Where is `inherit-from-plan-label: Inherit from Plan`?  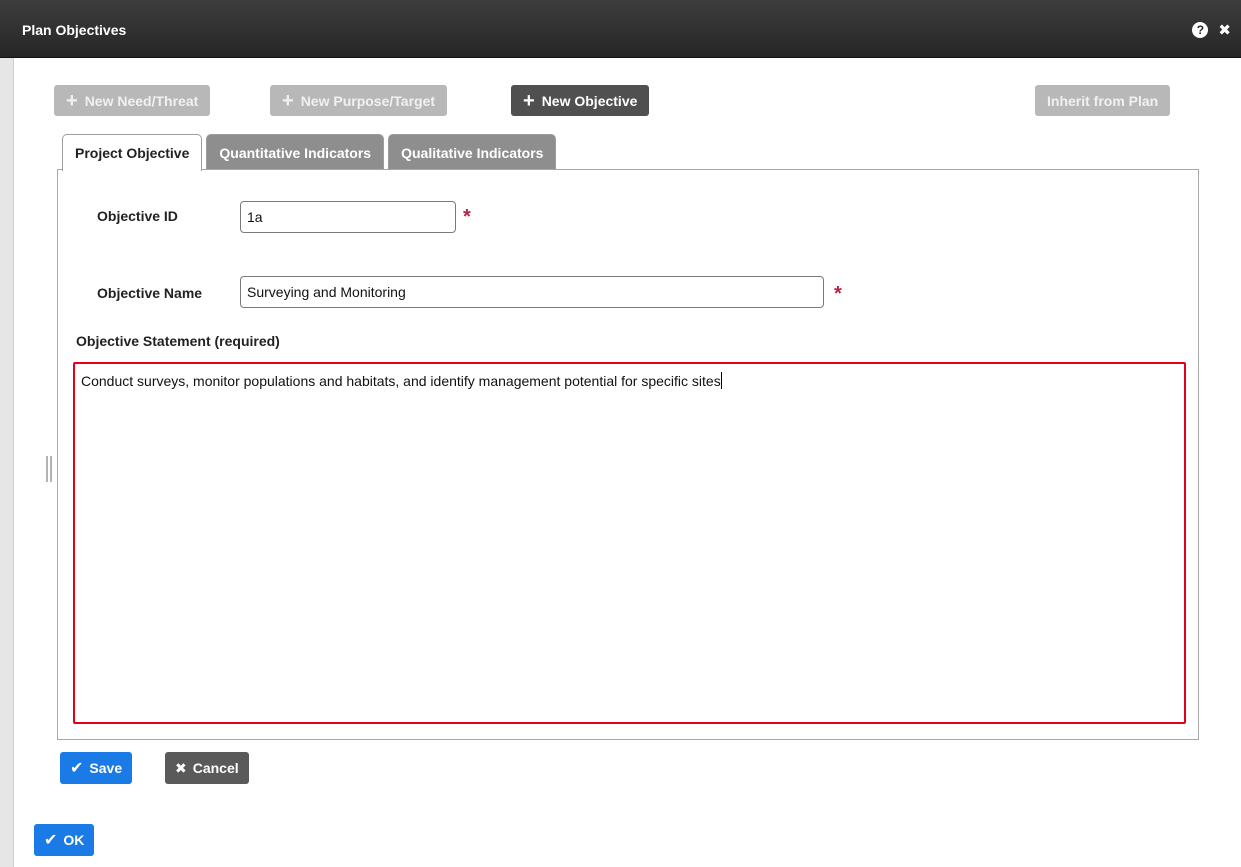
inherit-from-plan-label: Inherit from Plan is located at coordinates (1103, 100).